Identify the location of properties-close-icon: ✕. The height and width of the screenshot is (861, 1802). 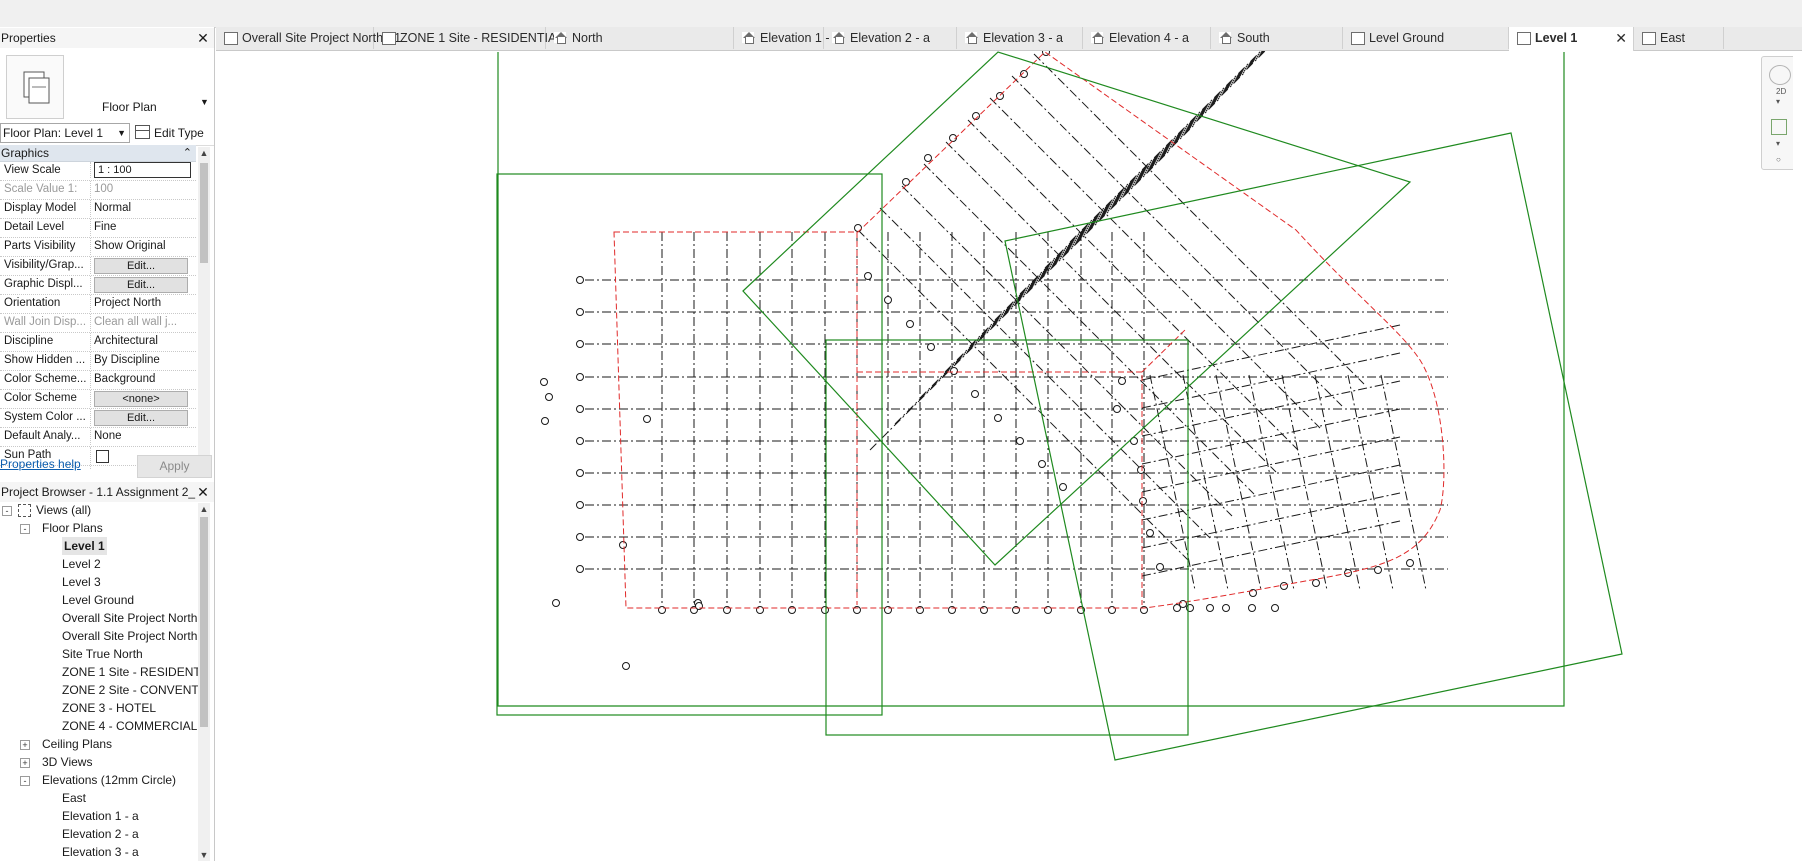
(203, 38).